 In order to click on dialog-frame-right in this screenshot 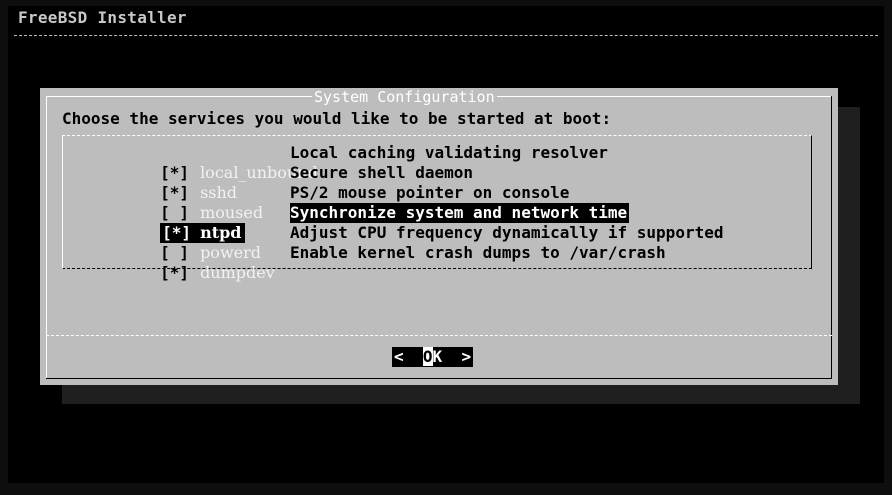, I will do `click(831, 237)`.